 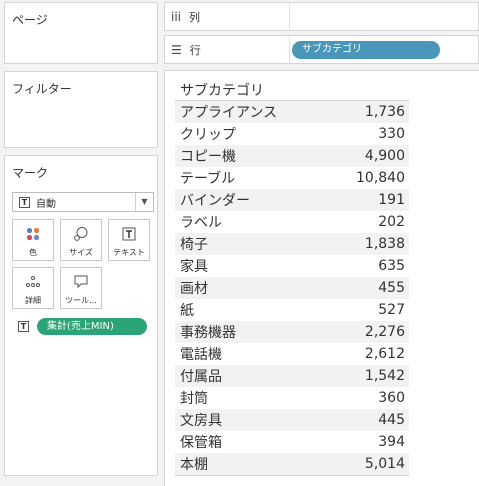 What do you see at coordinates (384, 156) in the screenshot?
I see `row-value: 4,900` at bounding box center [384, 156].